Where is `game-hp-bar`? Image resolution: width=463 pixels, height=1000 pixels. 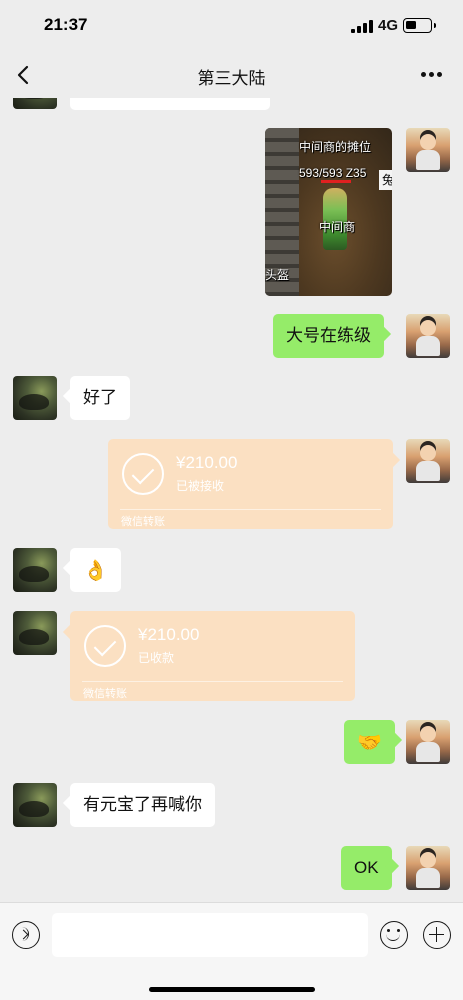
game-hp-bar is located at coordinates (336, 181).